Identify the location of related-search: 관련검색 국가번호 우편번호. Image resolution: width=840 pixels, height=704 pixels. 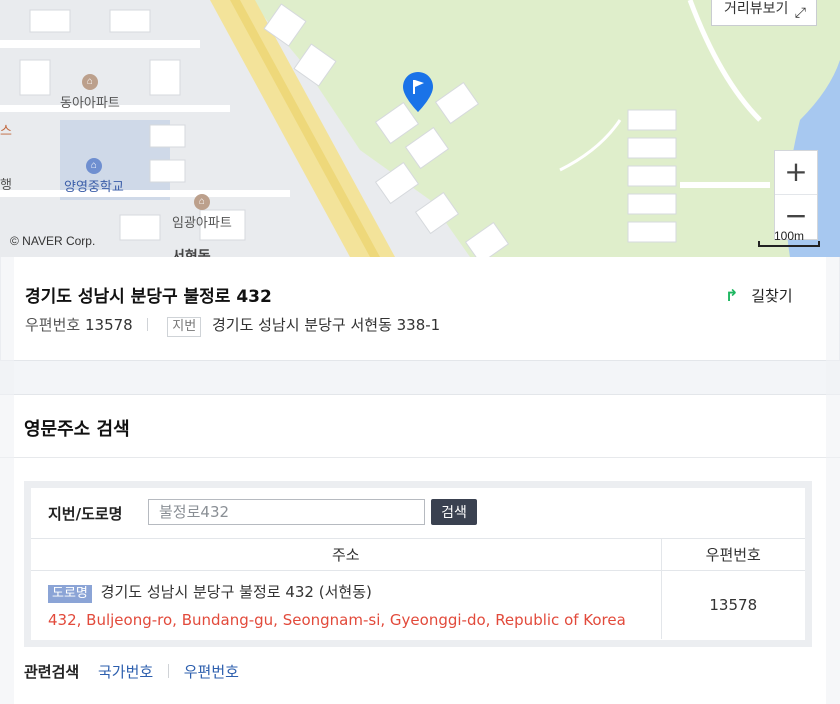
(131, 671).